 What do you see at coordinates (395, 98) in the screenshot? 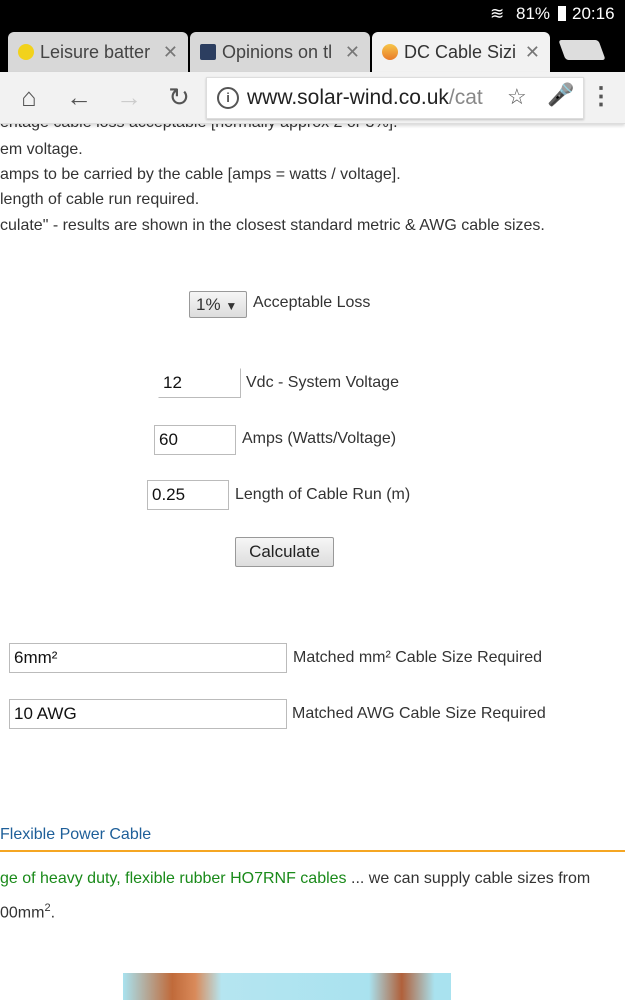
I see `address-bar: i www.solar-wind.co.uk/cat ☆` at bounding box center [395, 98].